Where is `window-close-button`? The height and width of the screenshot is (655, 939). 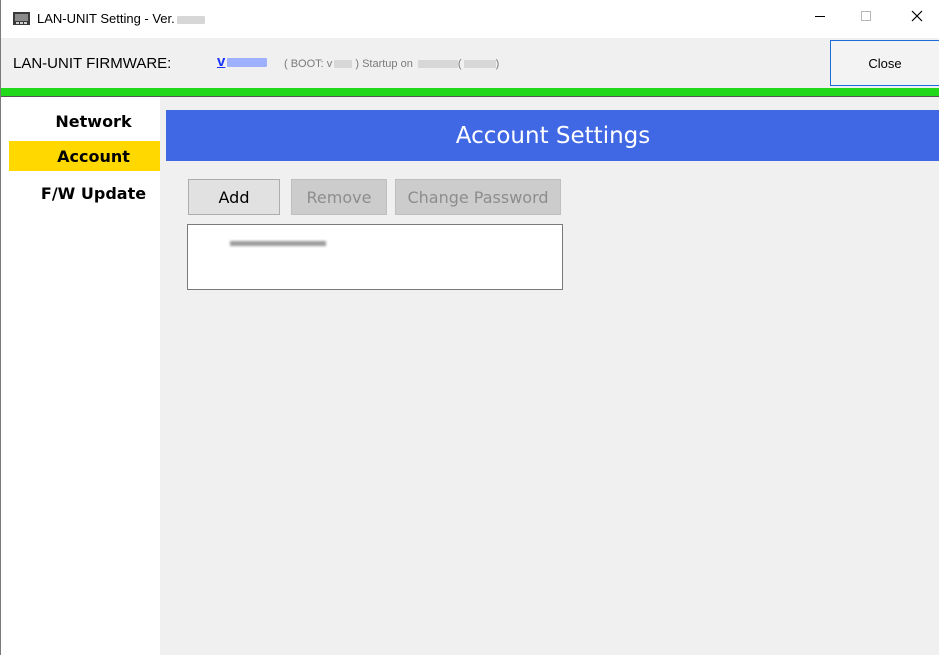 window-close-button is located at coordinates (916, 16).